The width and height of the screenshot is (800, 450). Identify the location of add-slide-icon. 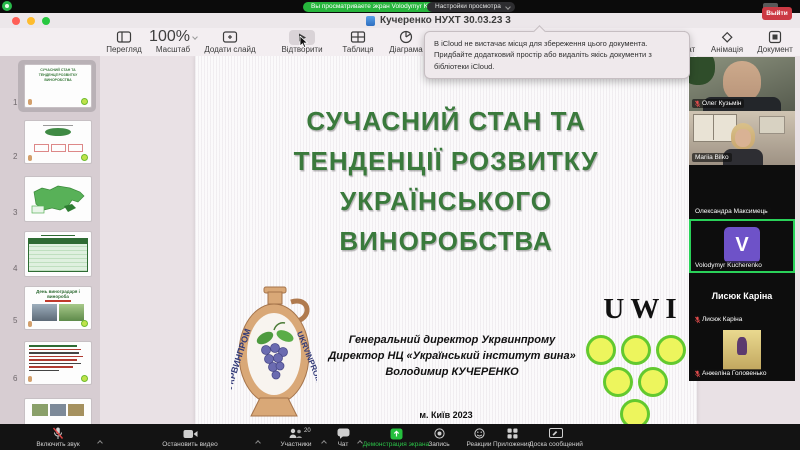
(230, 37).